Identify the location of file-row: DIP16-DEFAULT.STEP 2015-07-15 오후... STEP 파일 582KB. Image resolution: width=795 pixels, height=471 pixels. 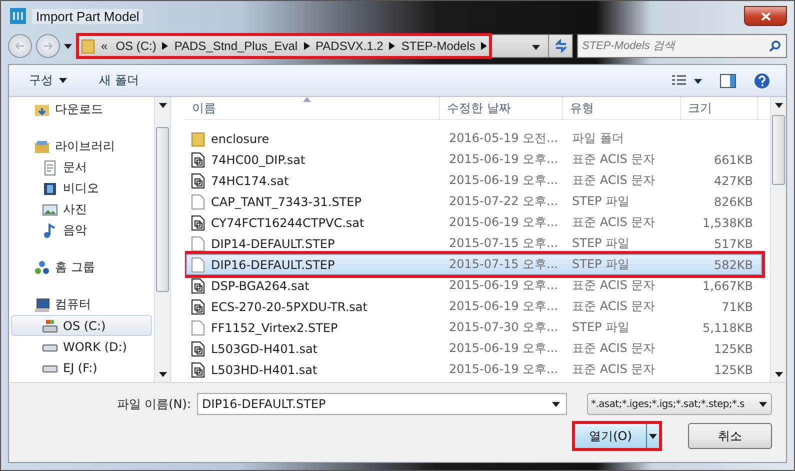
(474, 264).